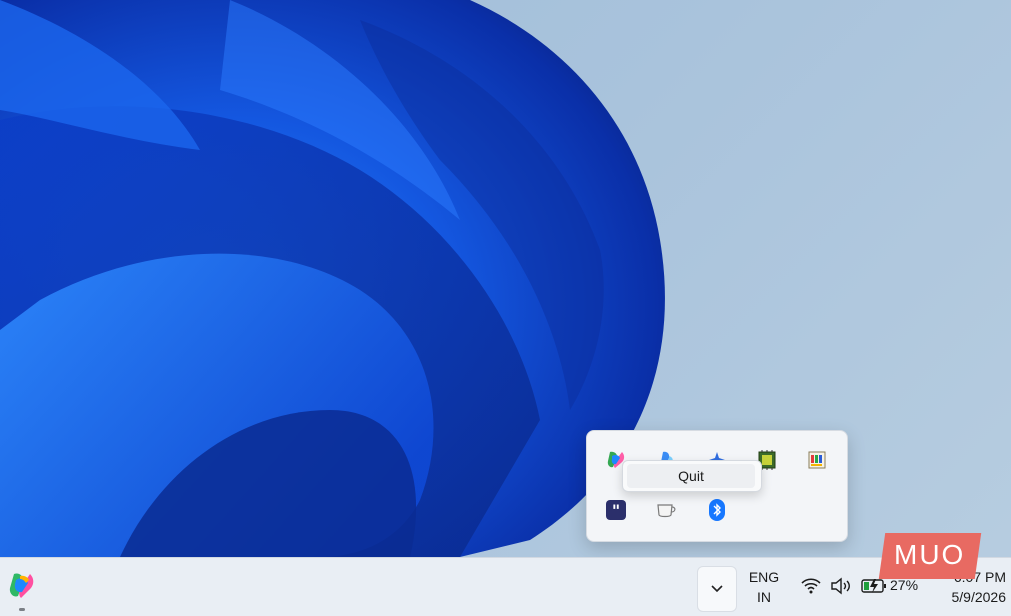 This screenshot has height=616, width=1011. I want to click on copilot-taskbar-button, so click(22, 586).